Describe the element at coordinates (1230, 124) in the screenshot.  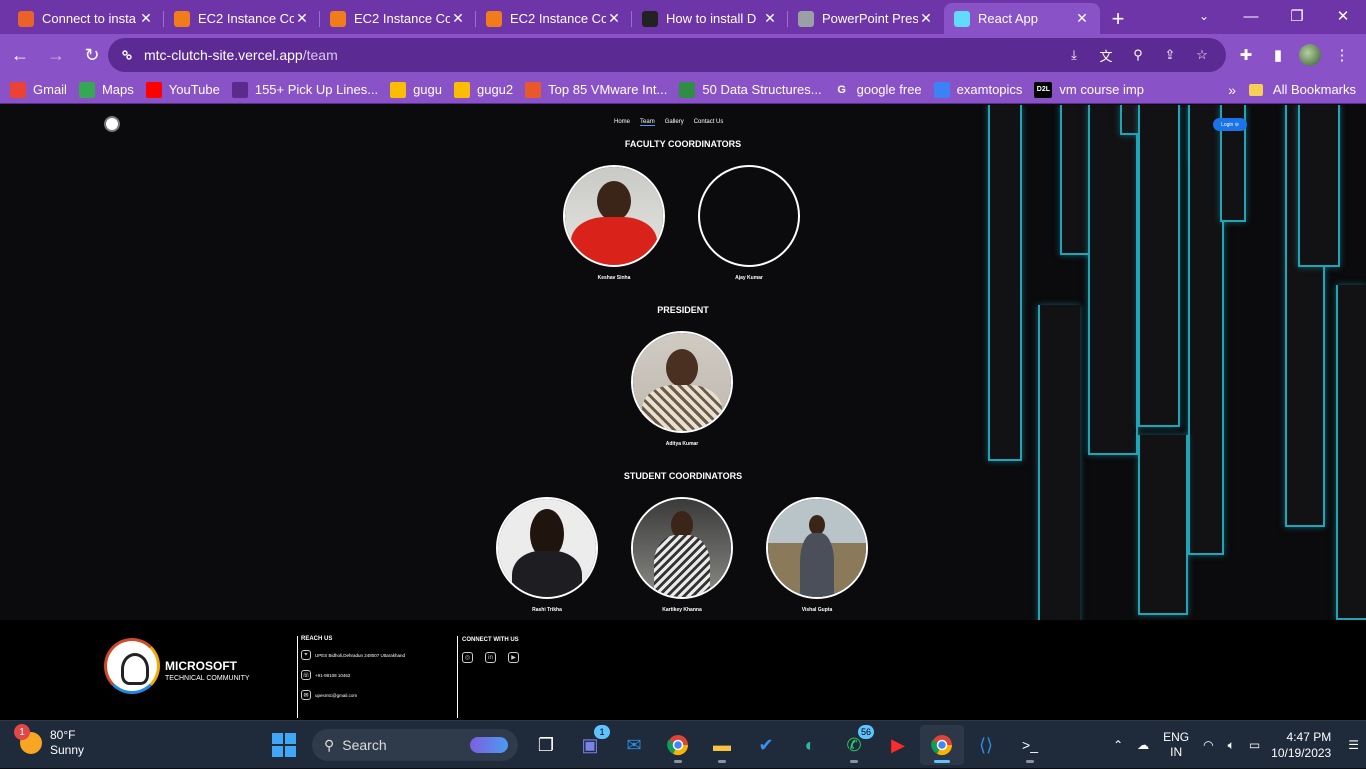
I see `login-button: Login ⊖` at that location.